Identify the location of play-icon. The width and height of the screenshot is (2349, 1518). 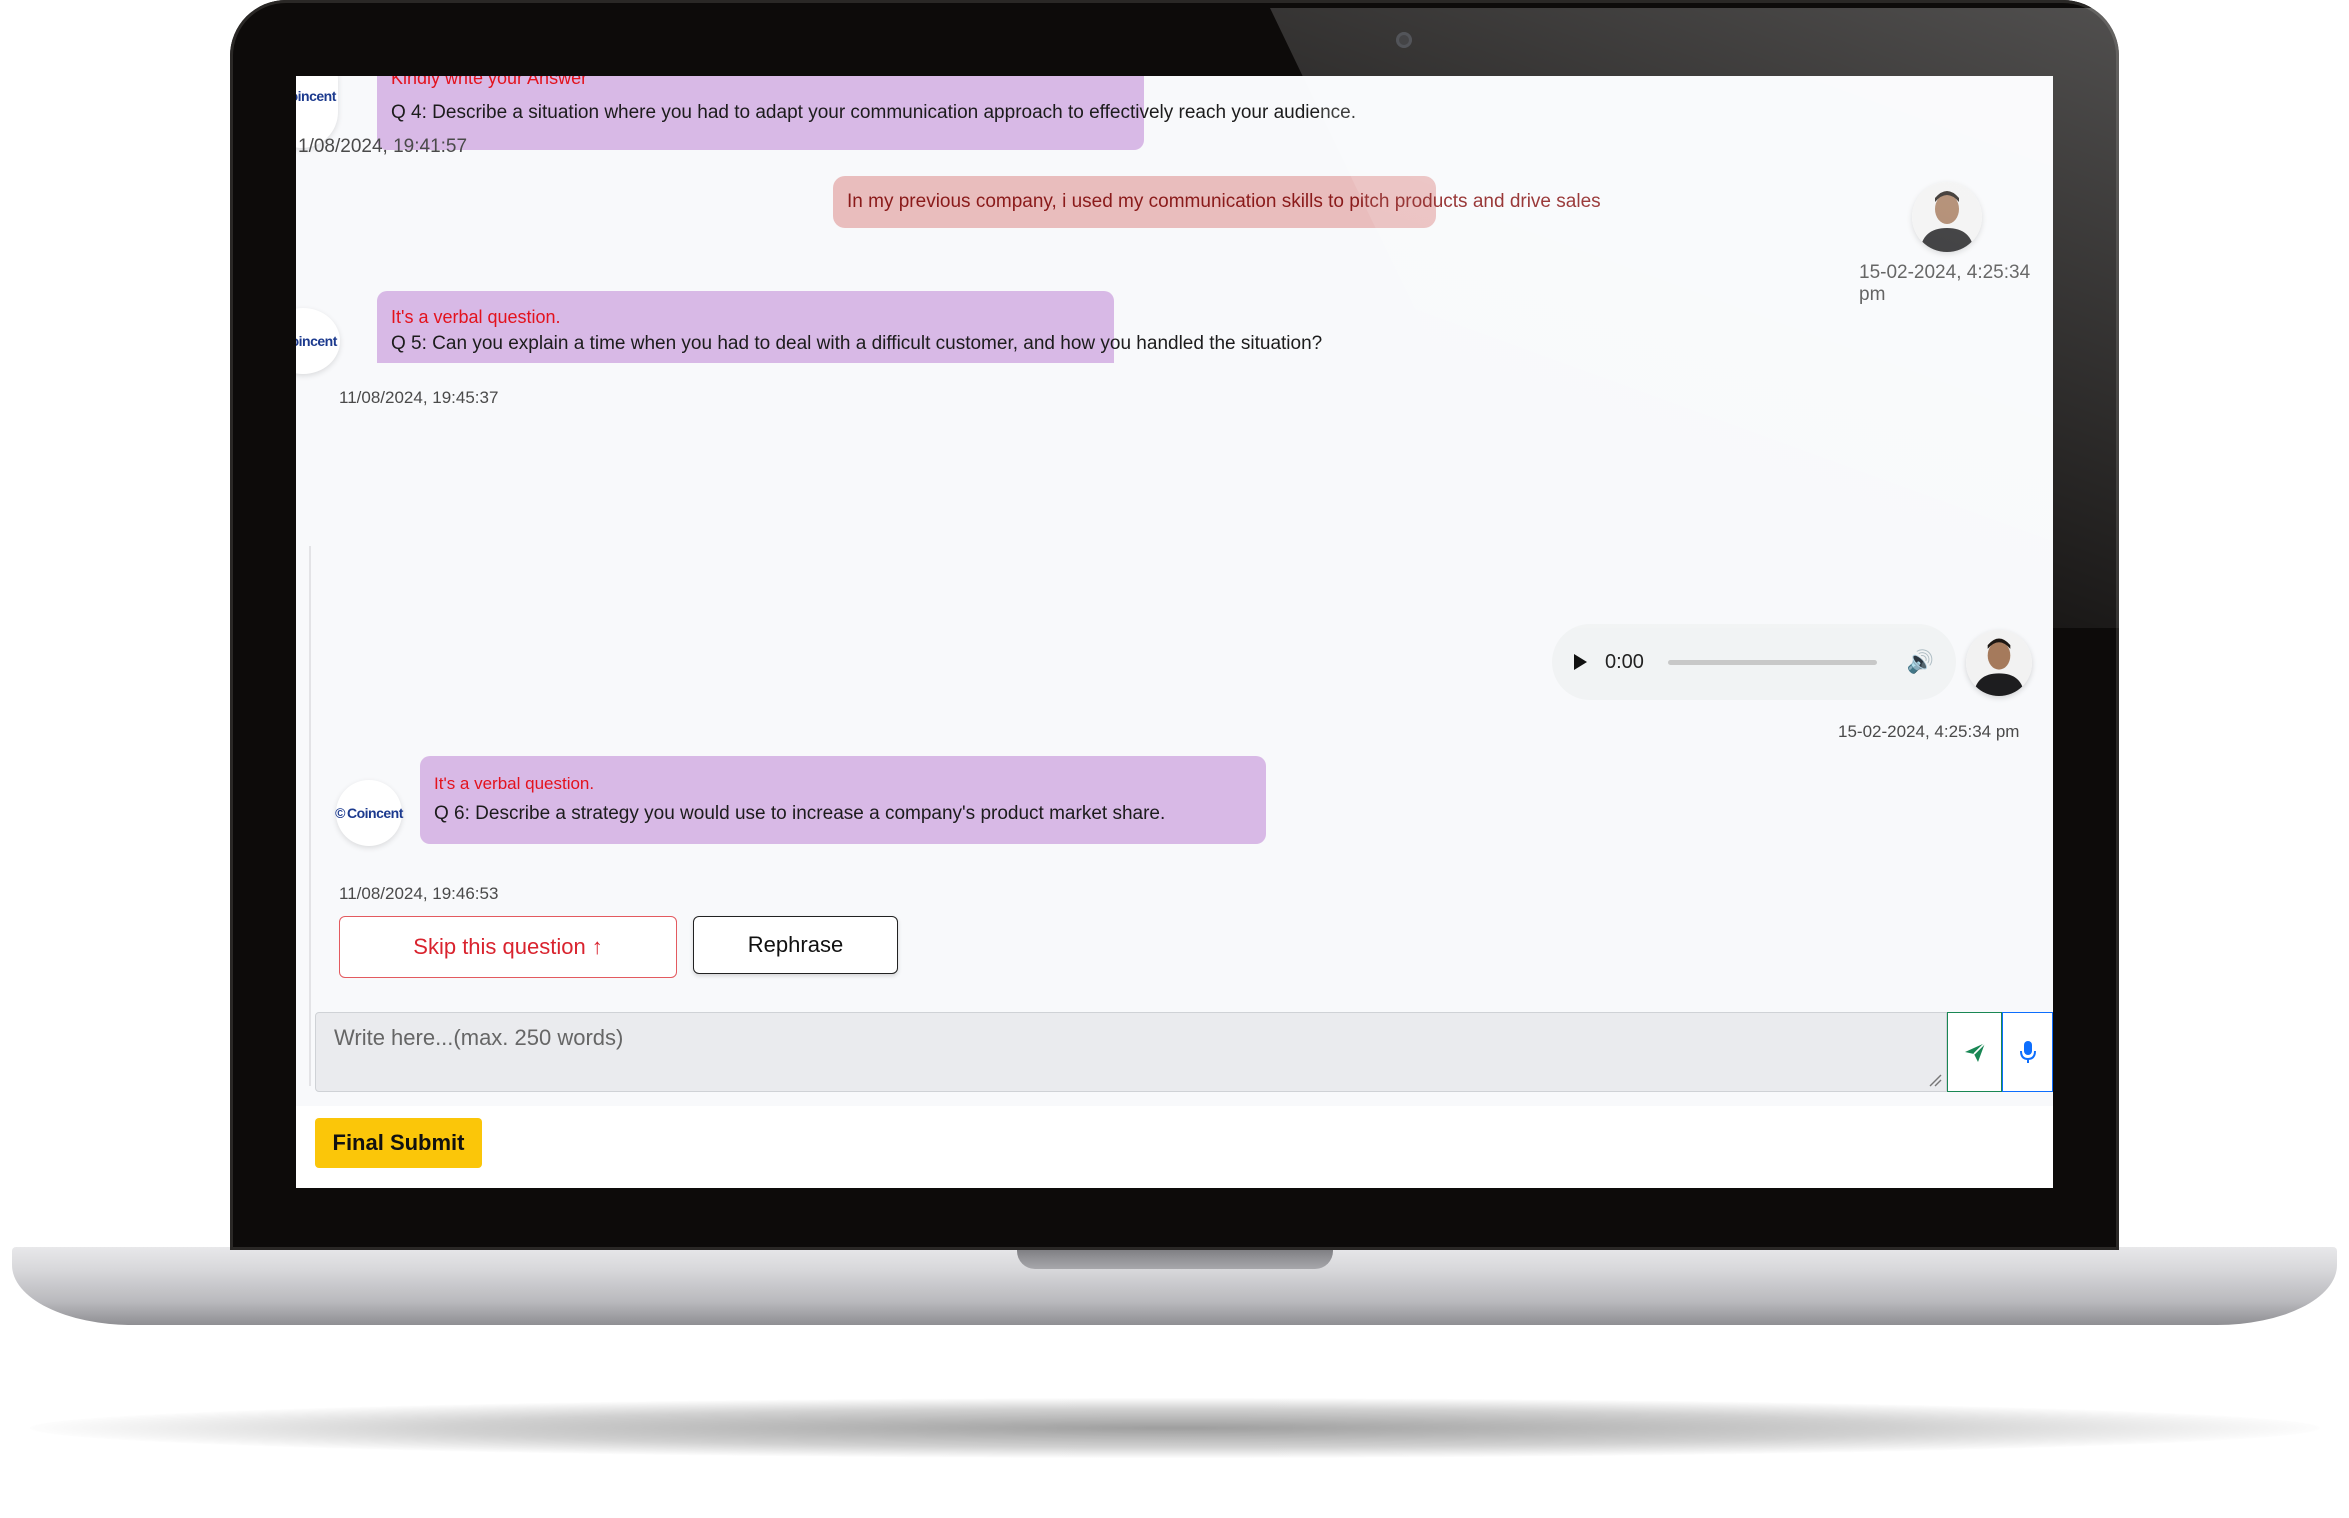
(1580, 662).